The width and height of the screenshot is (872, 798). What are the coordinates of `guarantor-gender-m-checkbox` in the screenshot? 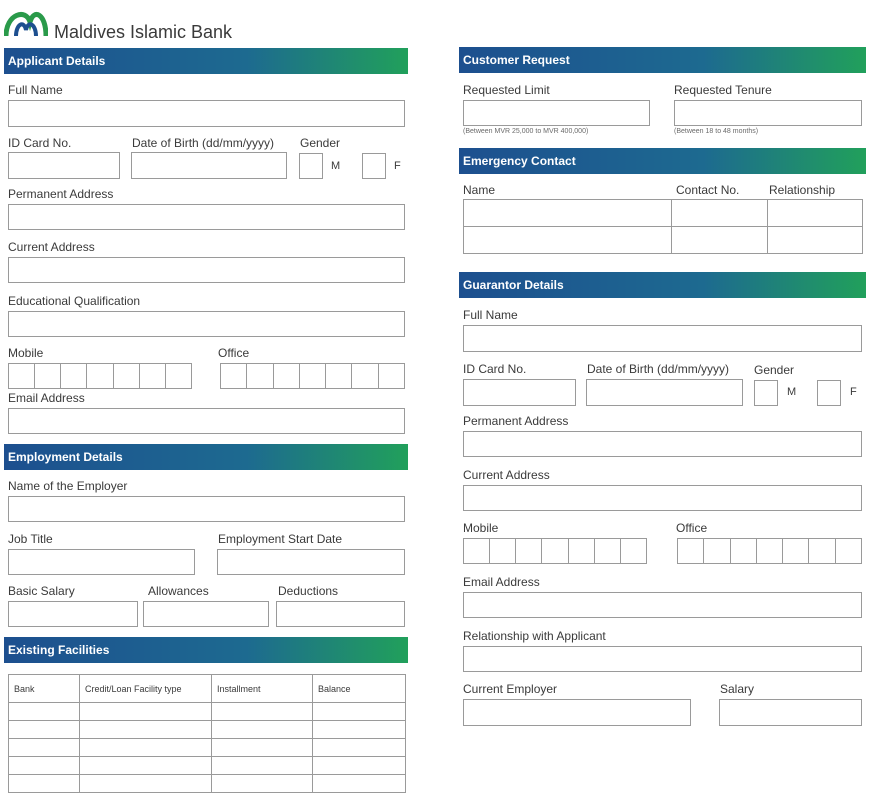 It's located at (766, 393).